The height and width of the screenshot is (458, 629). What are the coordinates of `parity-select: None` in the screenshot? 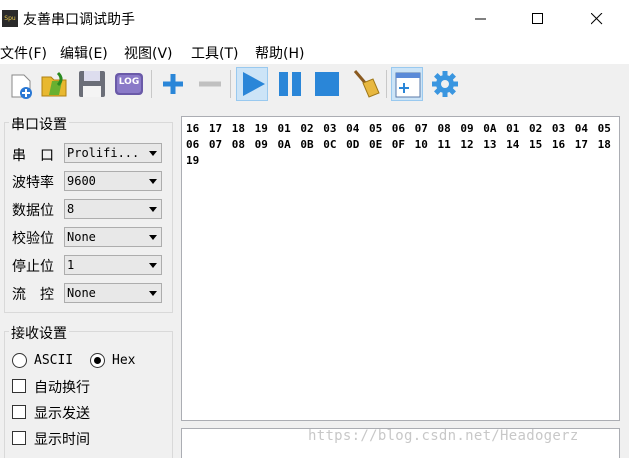 It's located at (113, 237).